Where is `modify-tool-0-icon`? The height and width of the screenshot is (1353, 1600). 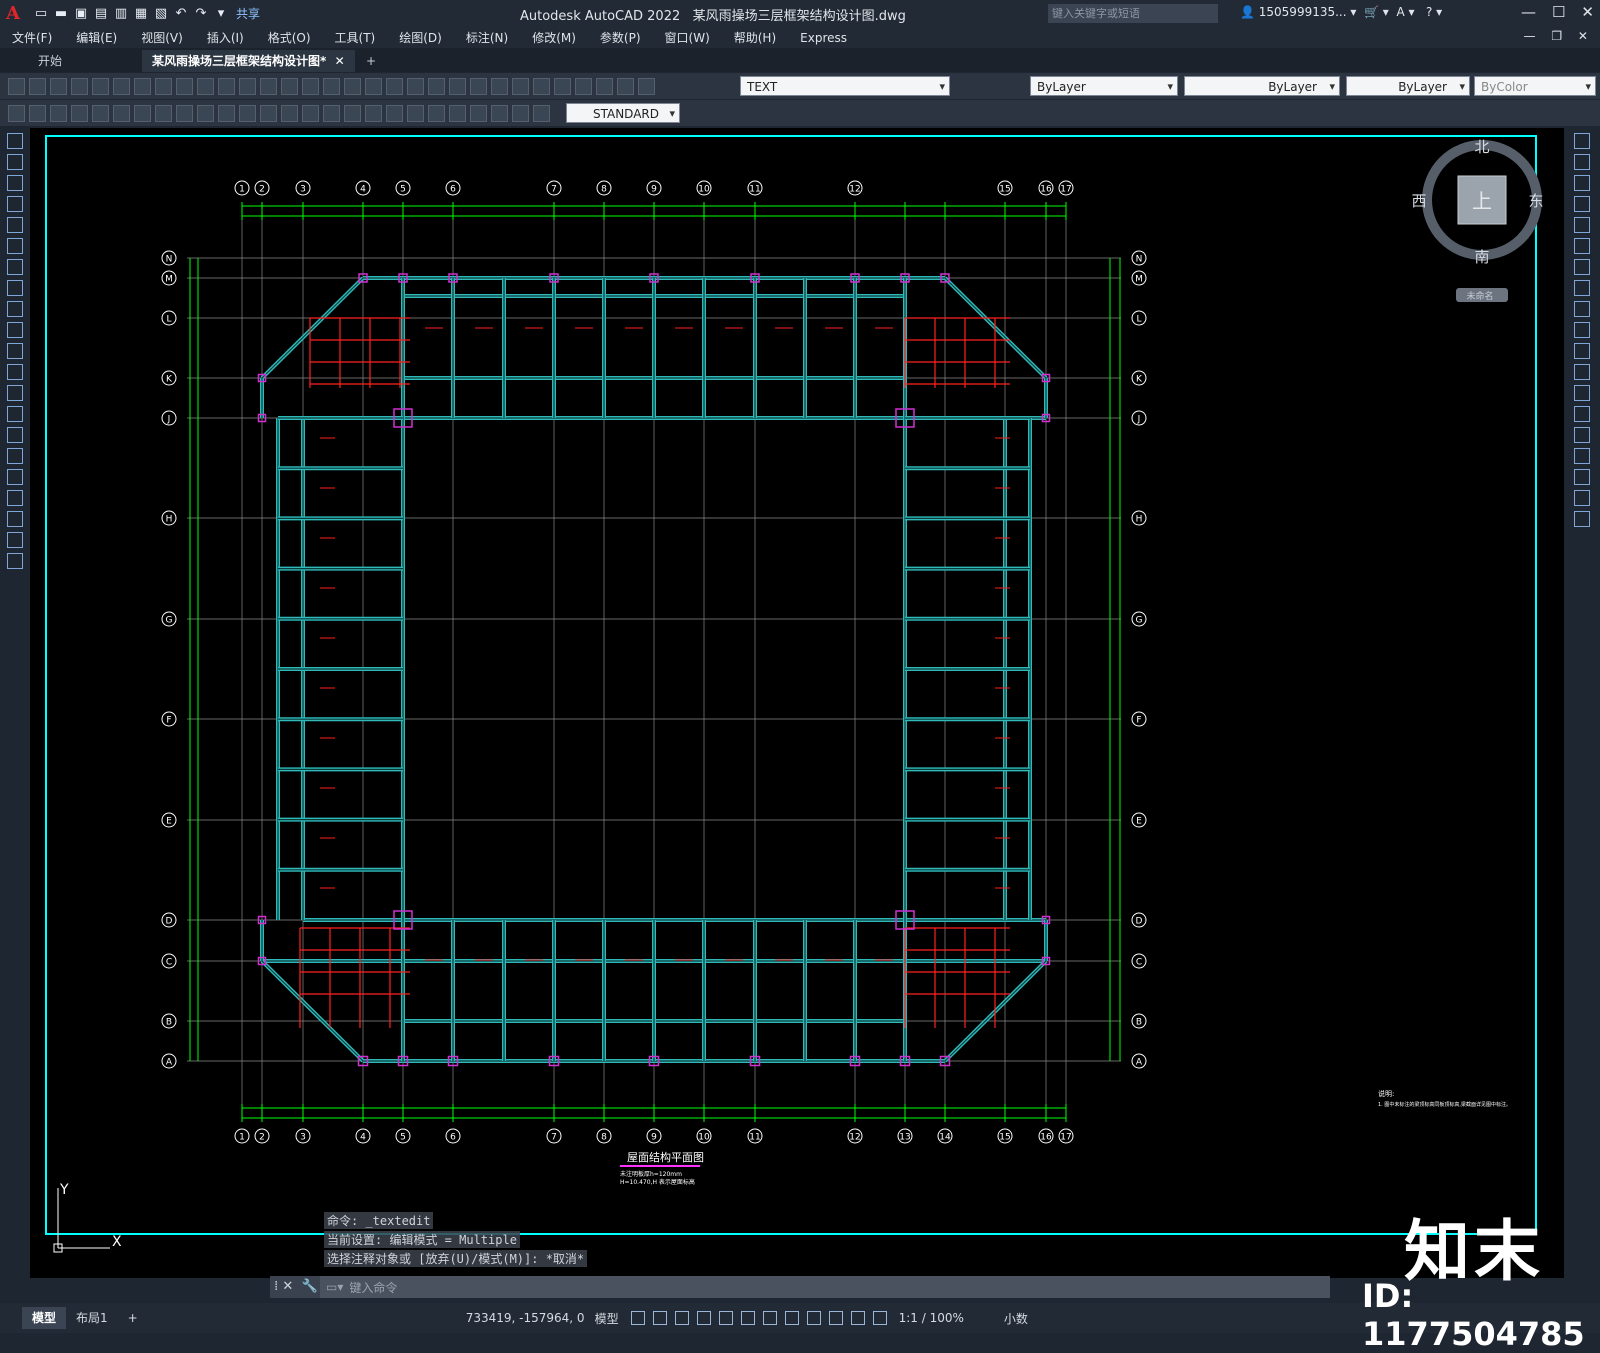
modify-tool-0-icon is located at coordinates (1582, 141).